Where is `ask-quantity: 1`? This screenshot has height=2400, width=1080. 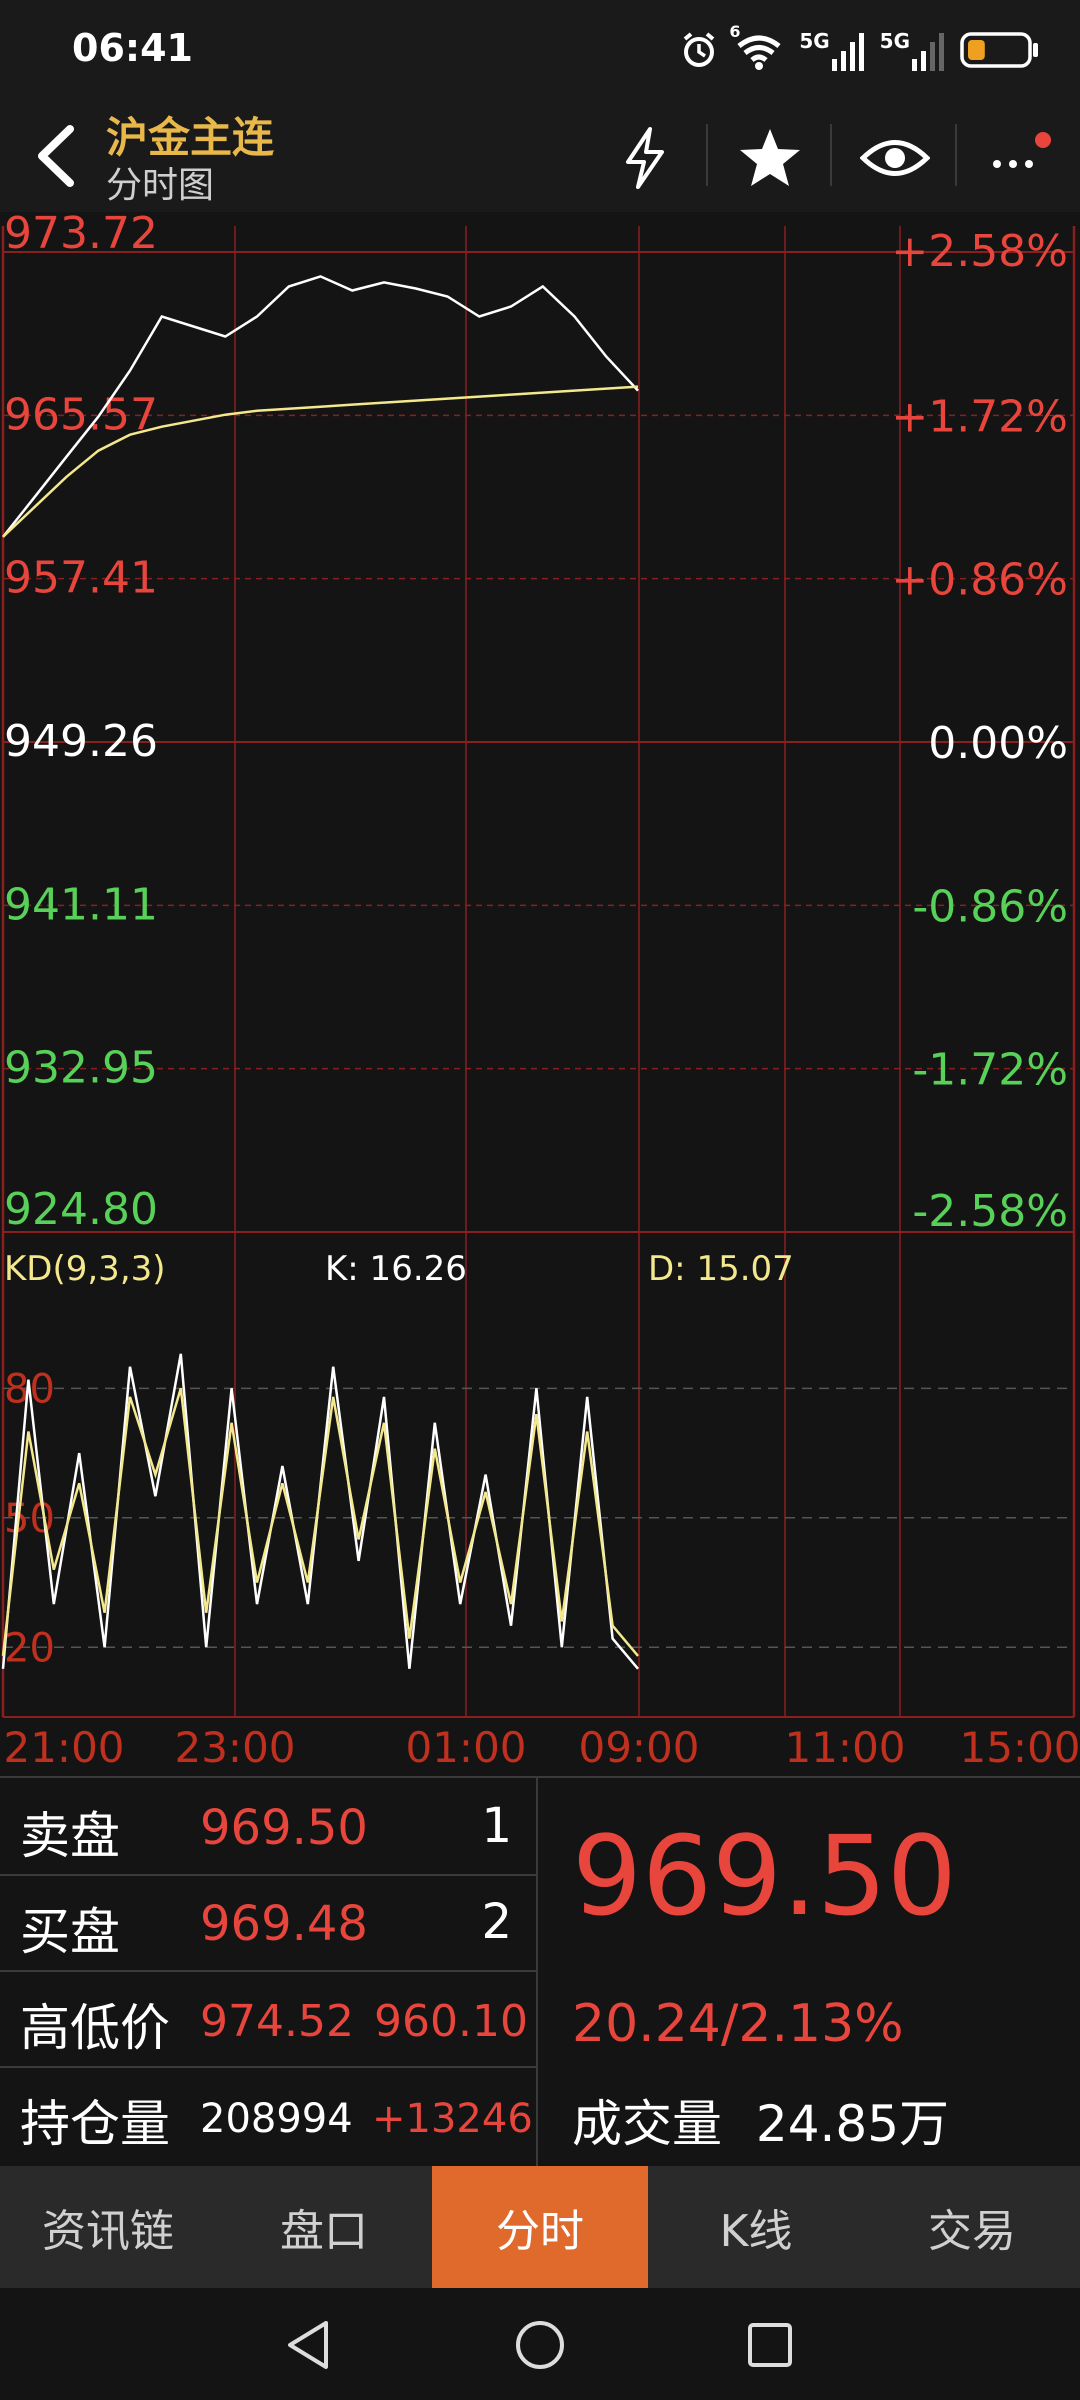 ask-quantity: 1 is located at coordinates (496, 1826).